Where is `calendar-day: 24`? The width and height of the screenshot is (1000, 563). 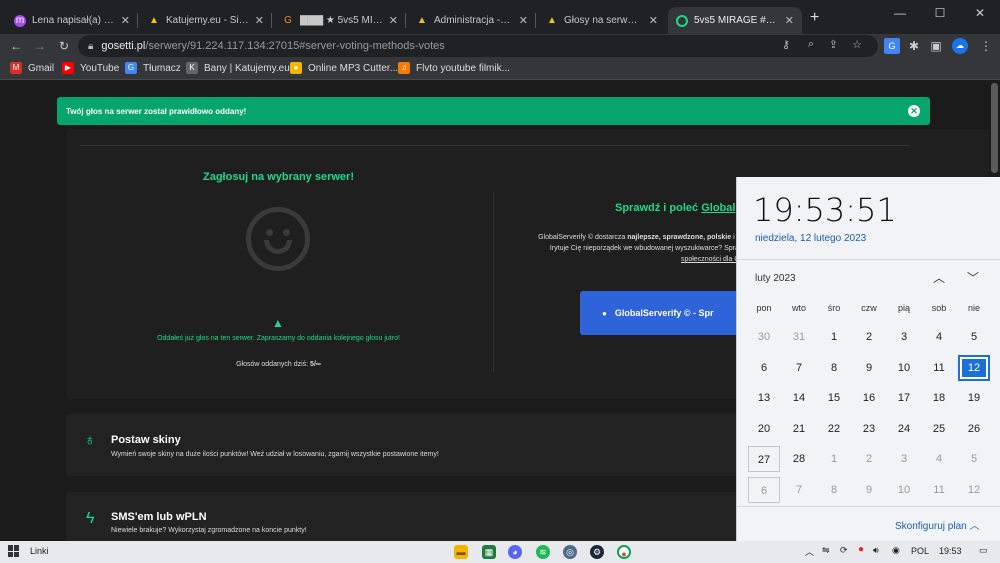
calendar-day: 24 is located at coordinates (904, 429).